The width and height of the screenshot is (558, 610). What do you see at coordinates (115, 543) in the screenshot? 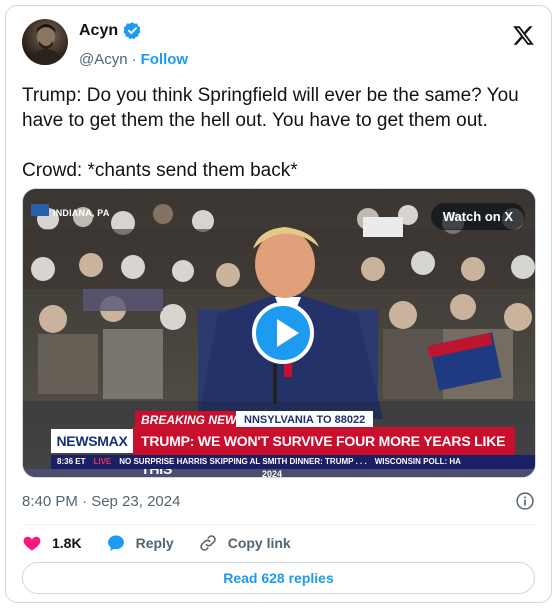
I see `reply-bubble-icon` at bounding box center [115, 543].